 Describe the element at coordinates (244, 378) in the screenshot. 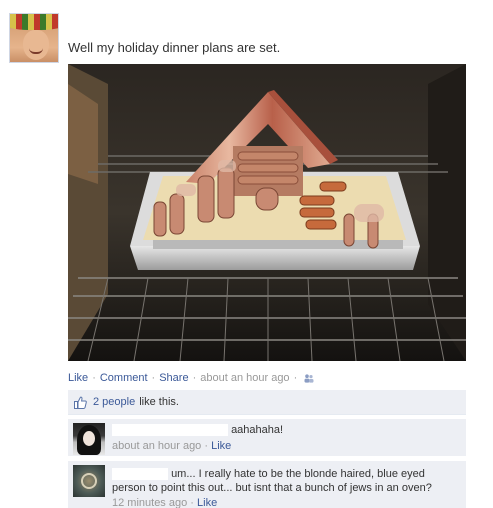

I see `post-timestamp: about an hour ago` at that location.